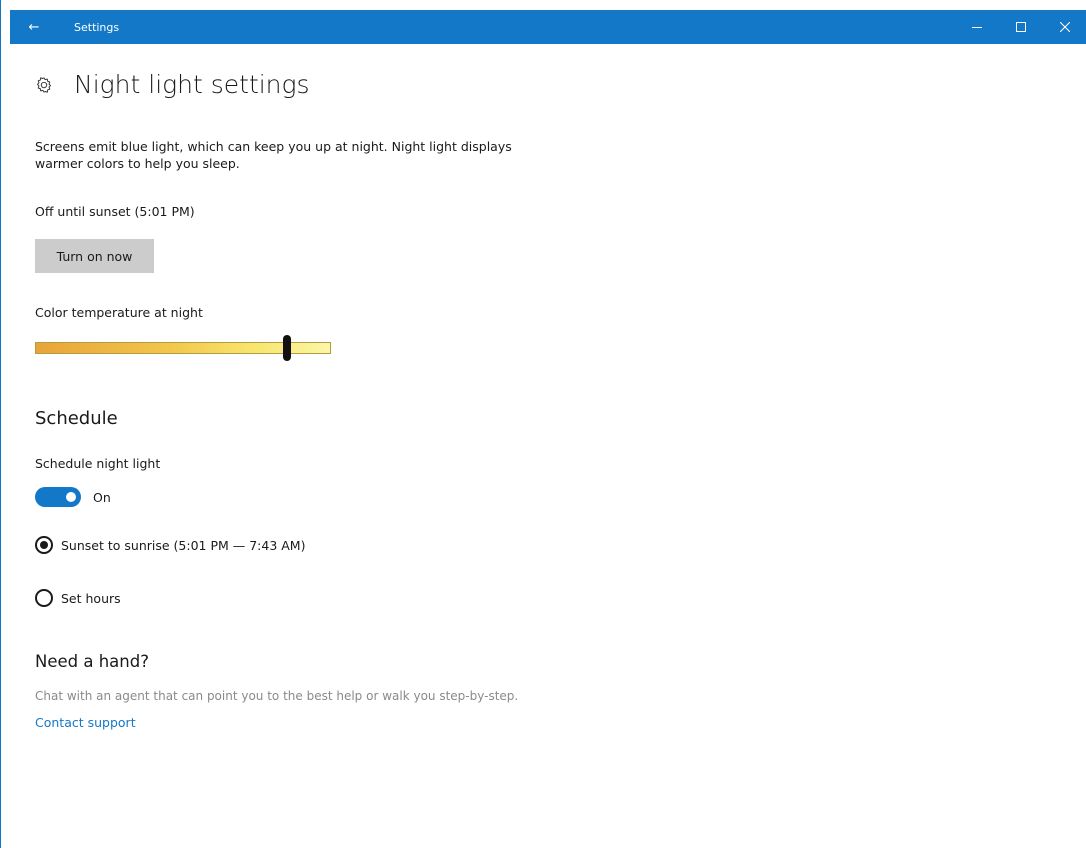 The image size is (1086, 848). What do you see at coordinates (94, 256) in the screenshot?
I see `turn-on-now-button: Turn on now` at bounding box center [94, 256].